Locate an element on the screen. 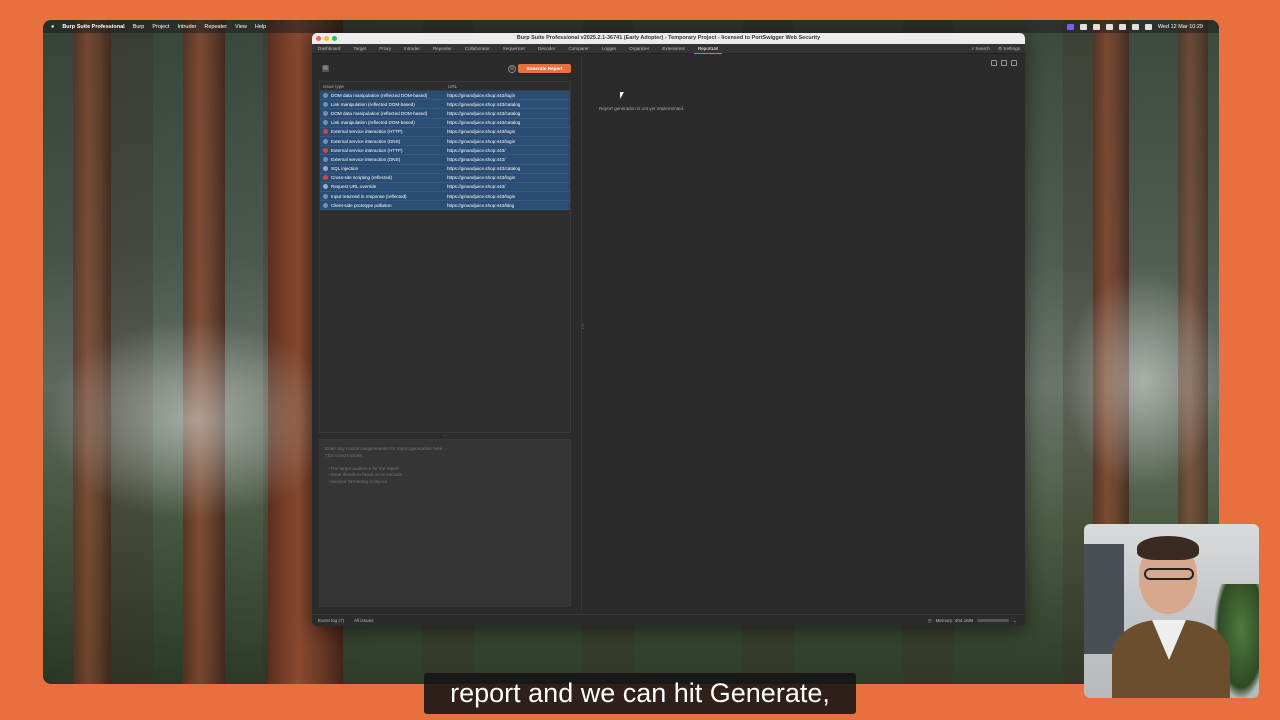 This screenshot has height=720, width=1280. copy-icon is located at coordinates (994, 63).